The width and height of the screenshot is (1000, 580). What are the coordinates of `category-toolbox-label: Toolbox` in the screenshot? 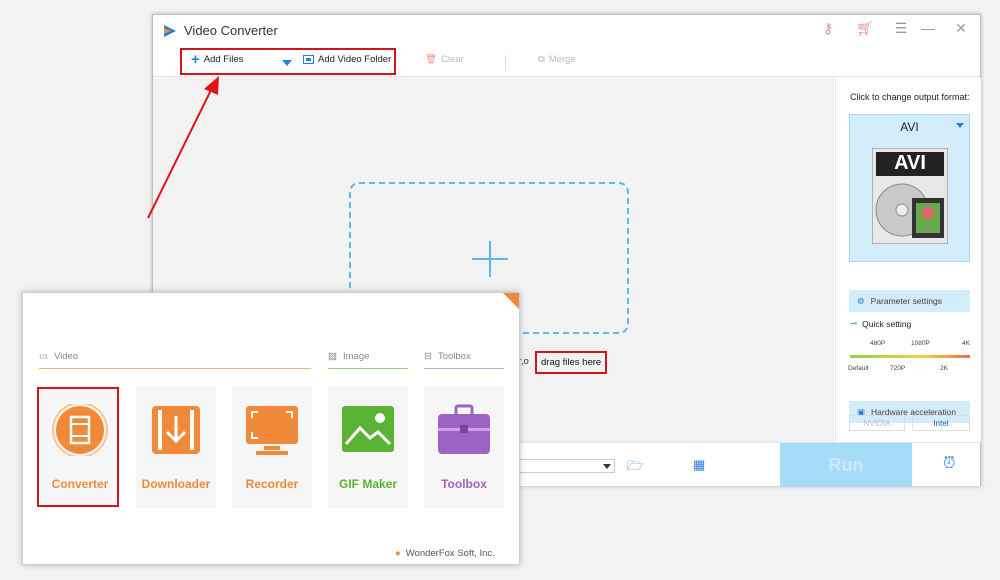 It's located at (454, 356).